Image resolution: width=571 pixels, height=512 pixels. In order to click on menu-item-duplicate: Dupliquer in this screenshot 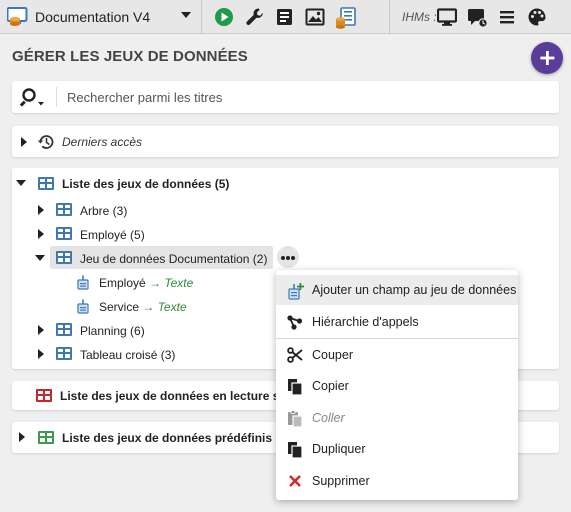, I will do `click(397, 449)`.